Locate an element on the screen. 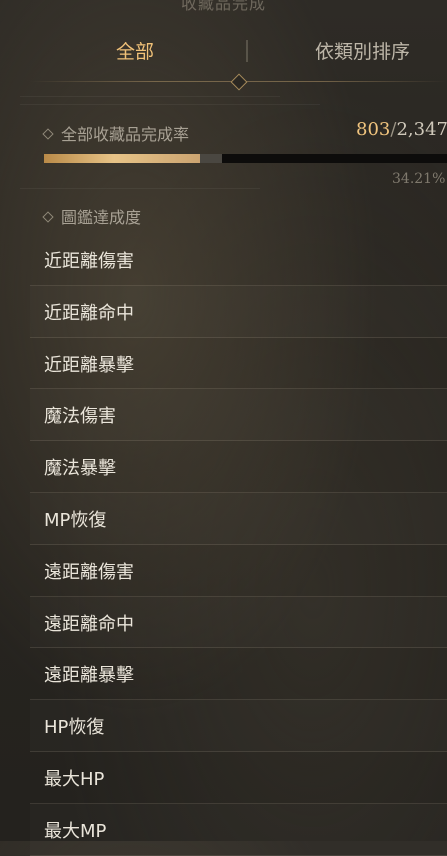 The width and height of the screenshot is (447, 856). stat-row: 遠距離暴擊+2%/13% is located at coordinates (238, 674).